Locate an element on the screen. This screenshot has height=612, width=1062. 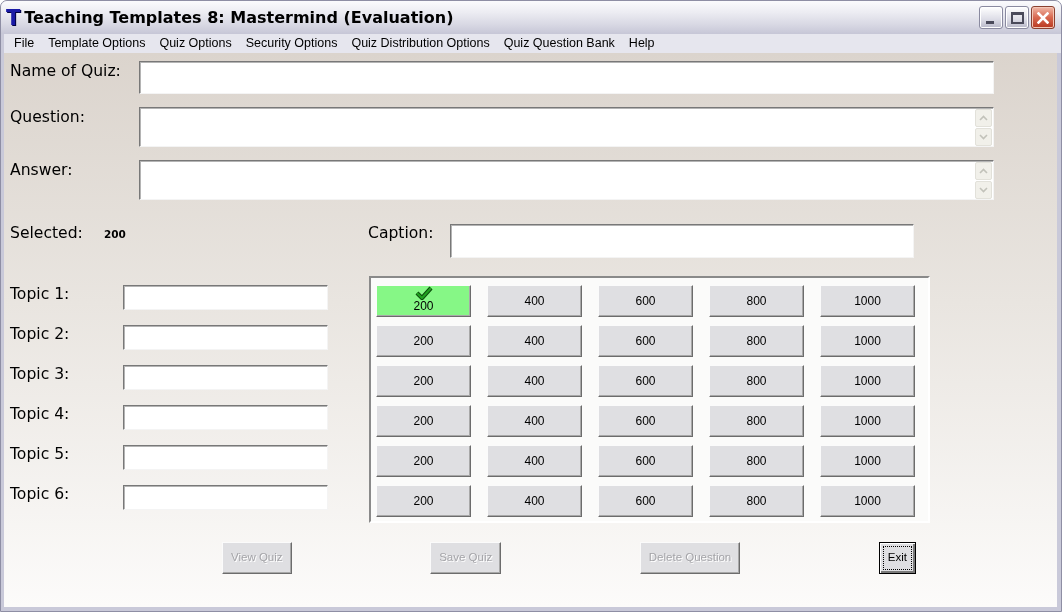
maximize-icon is located at coordinates (1017, 17).